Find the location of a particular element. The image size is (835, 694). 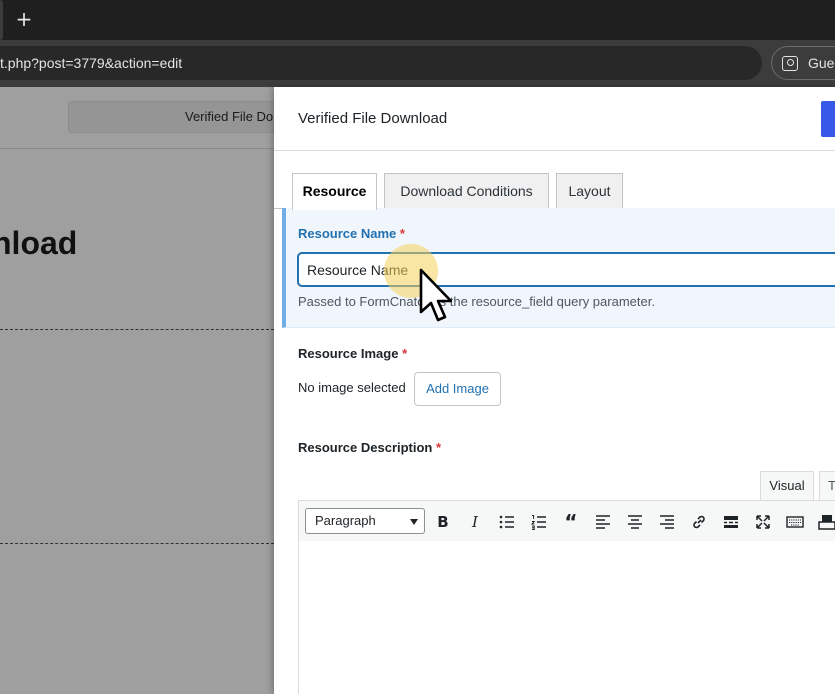

read-more-icon is located at coordinates (731, 522).